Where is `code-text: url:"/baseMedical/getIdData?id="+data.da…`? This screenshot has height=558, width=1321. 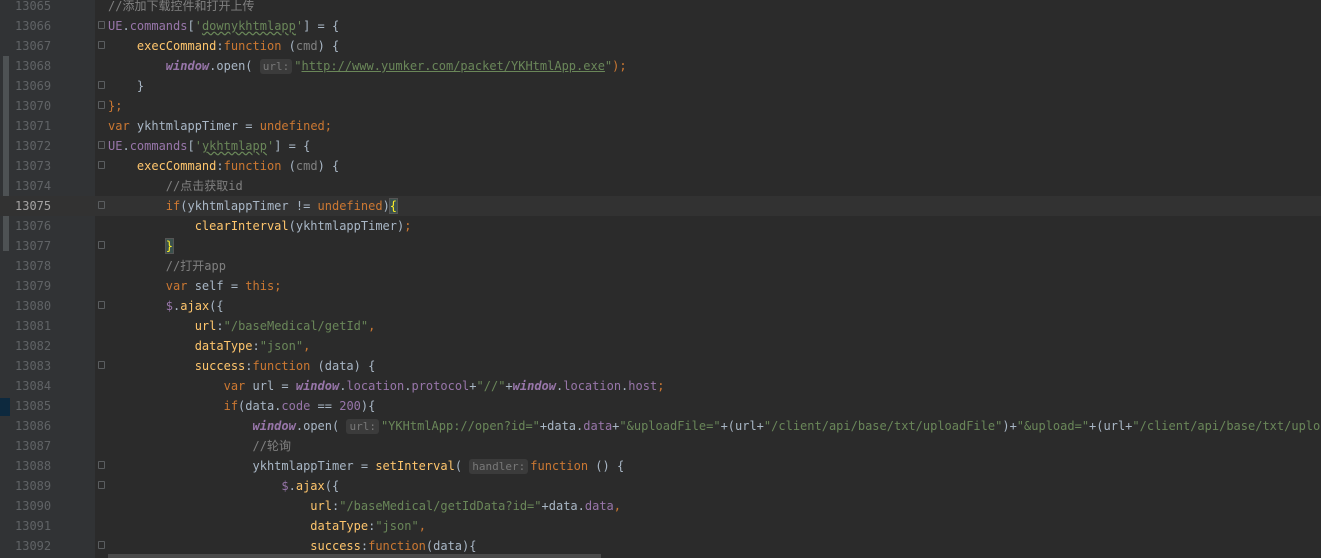
code-text: url:"/baseMedical/getIdData?id="+data.da… is located at coordinates (364, 506).